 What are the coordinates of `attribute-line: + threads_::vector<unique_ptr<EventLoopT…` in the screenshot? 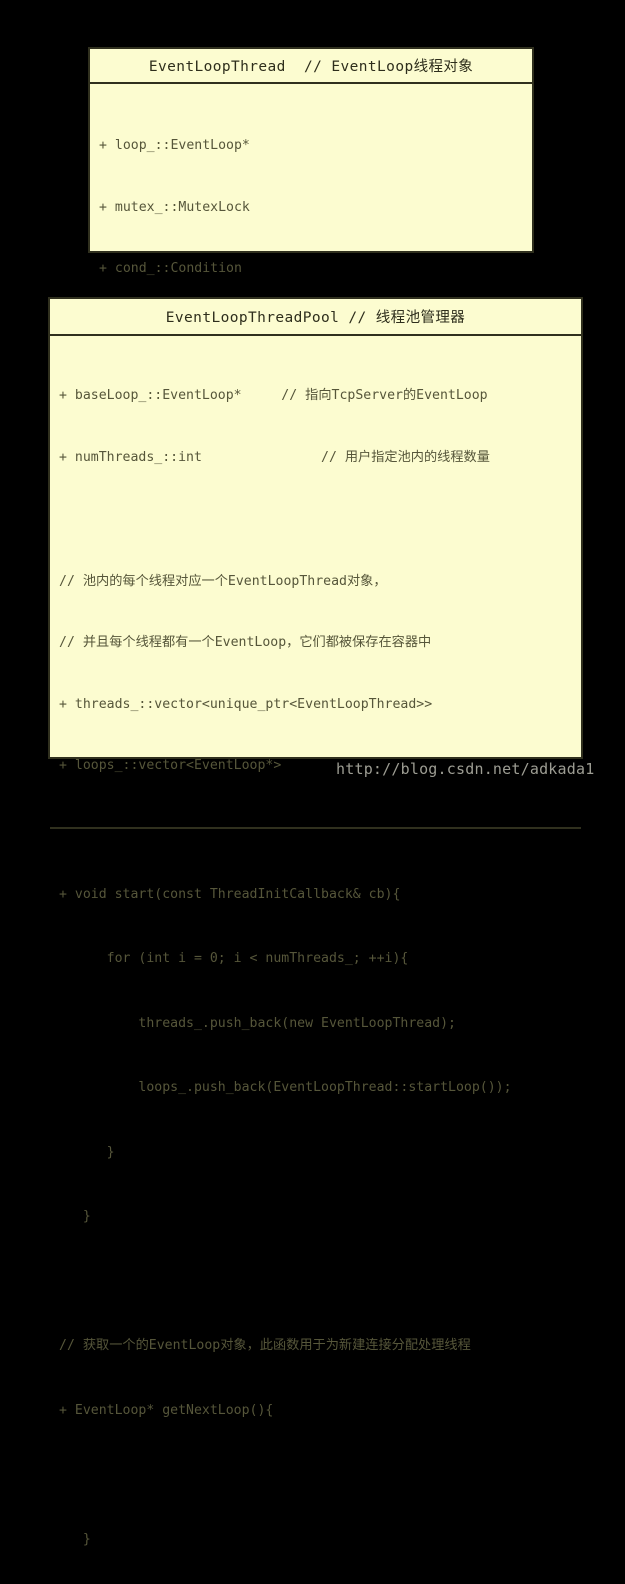 It's located at (315, 705).